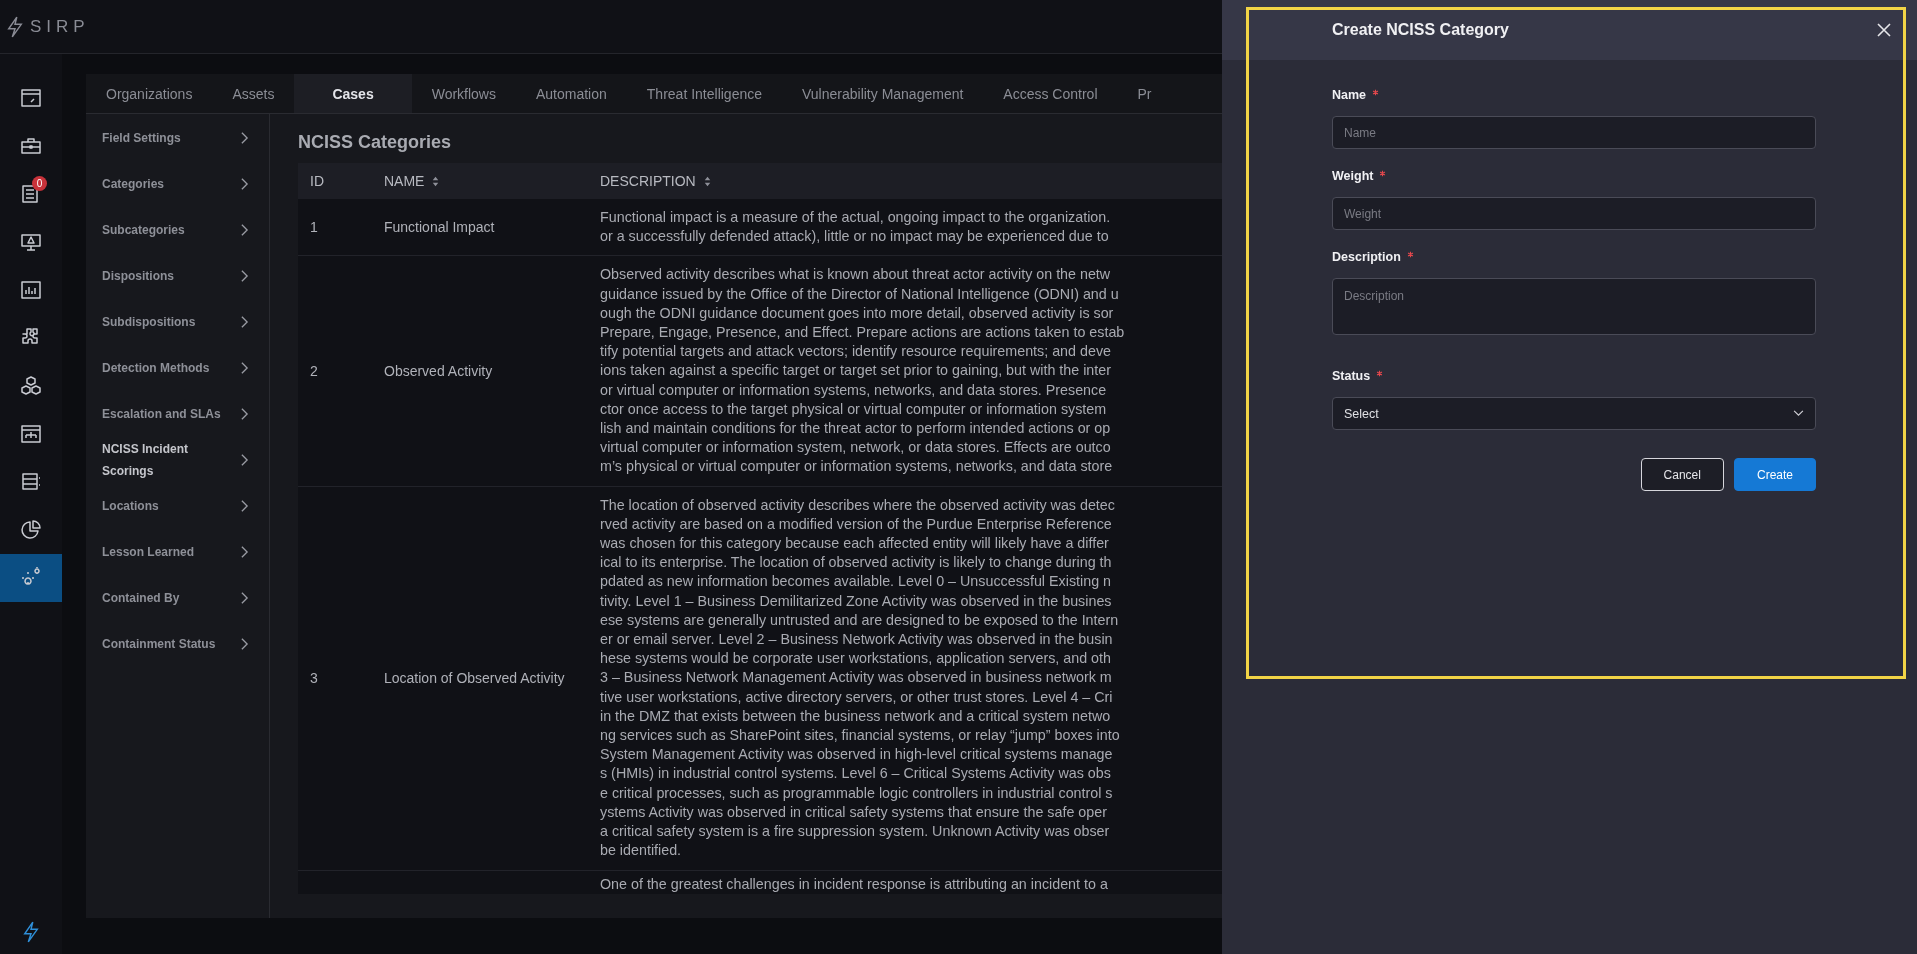  Describe the element at coordinates (1574, 132) in the screenshot. I see `input-field: Name` at that location.